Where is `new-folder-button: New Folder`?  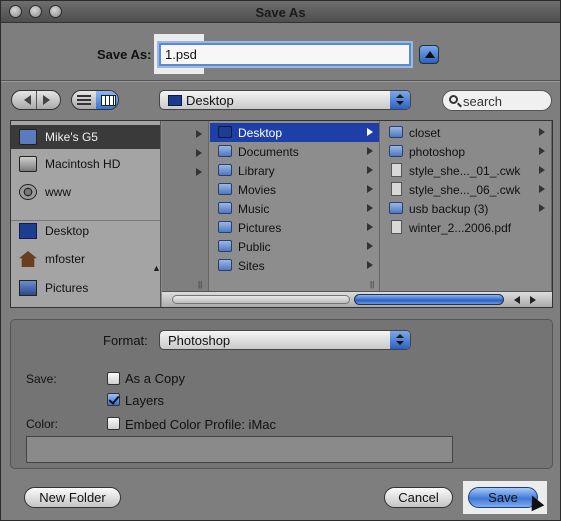 new-folder-button: New Folder is located at coordinates (72, 497).